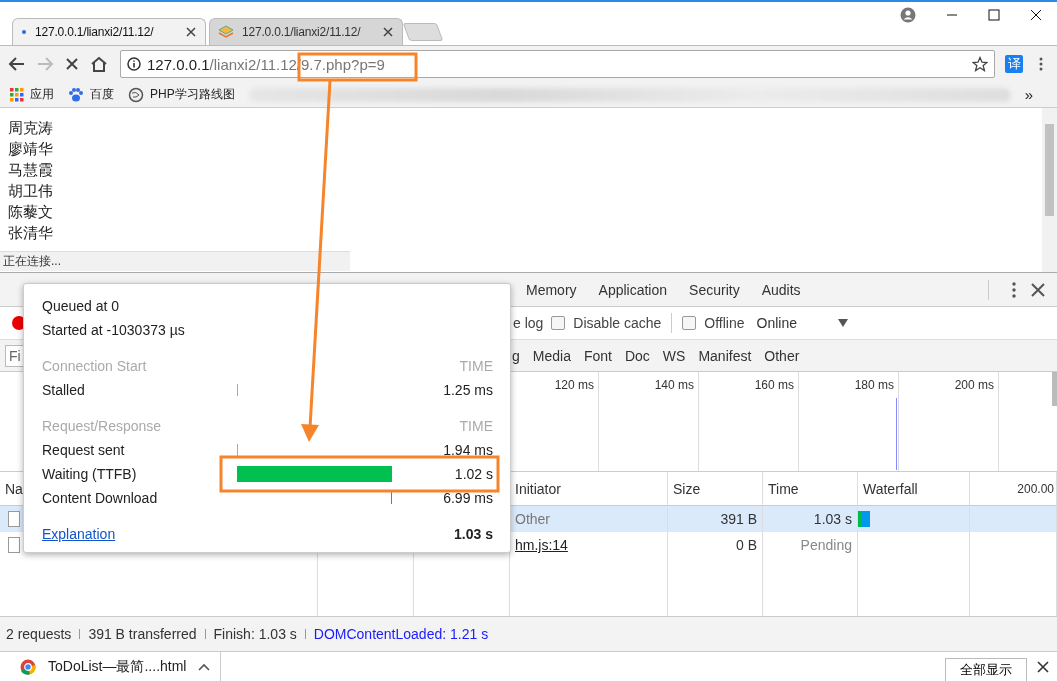 This screenshot has height=681, width=1057. Describe the element at coordinates (401, 634) in the screenshot. I see `summary-text: DOMContentLoaded: 1.21 s` at that location.